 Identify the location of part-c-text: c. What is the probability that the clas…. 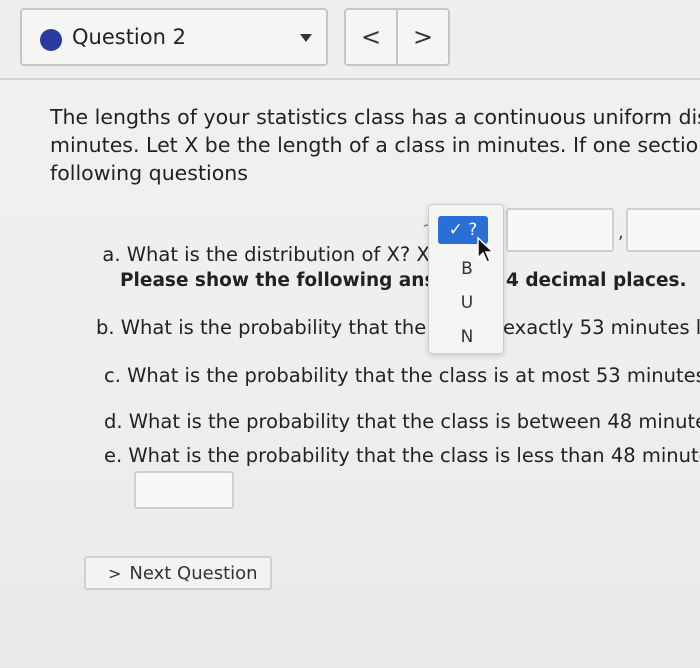
(402, 375).